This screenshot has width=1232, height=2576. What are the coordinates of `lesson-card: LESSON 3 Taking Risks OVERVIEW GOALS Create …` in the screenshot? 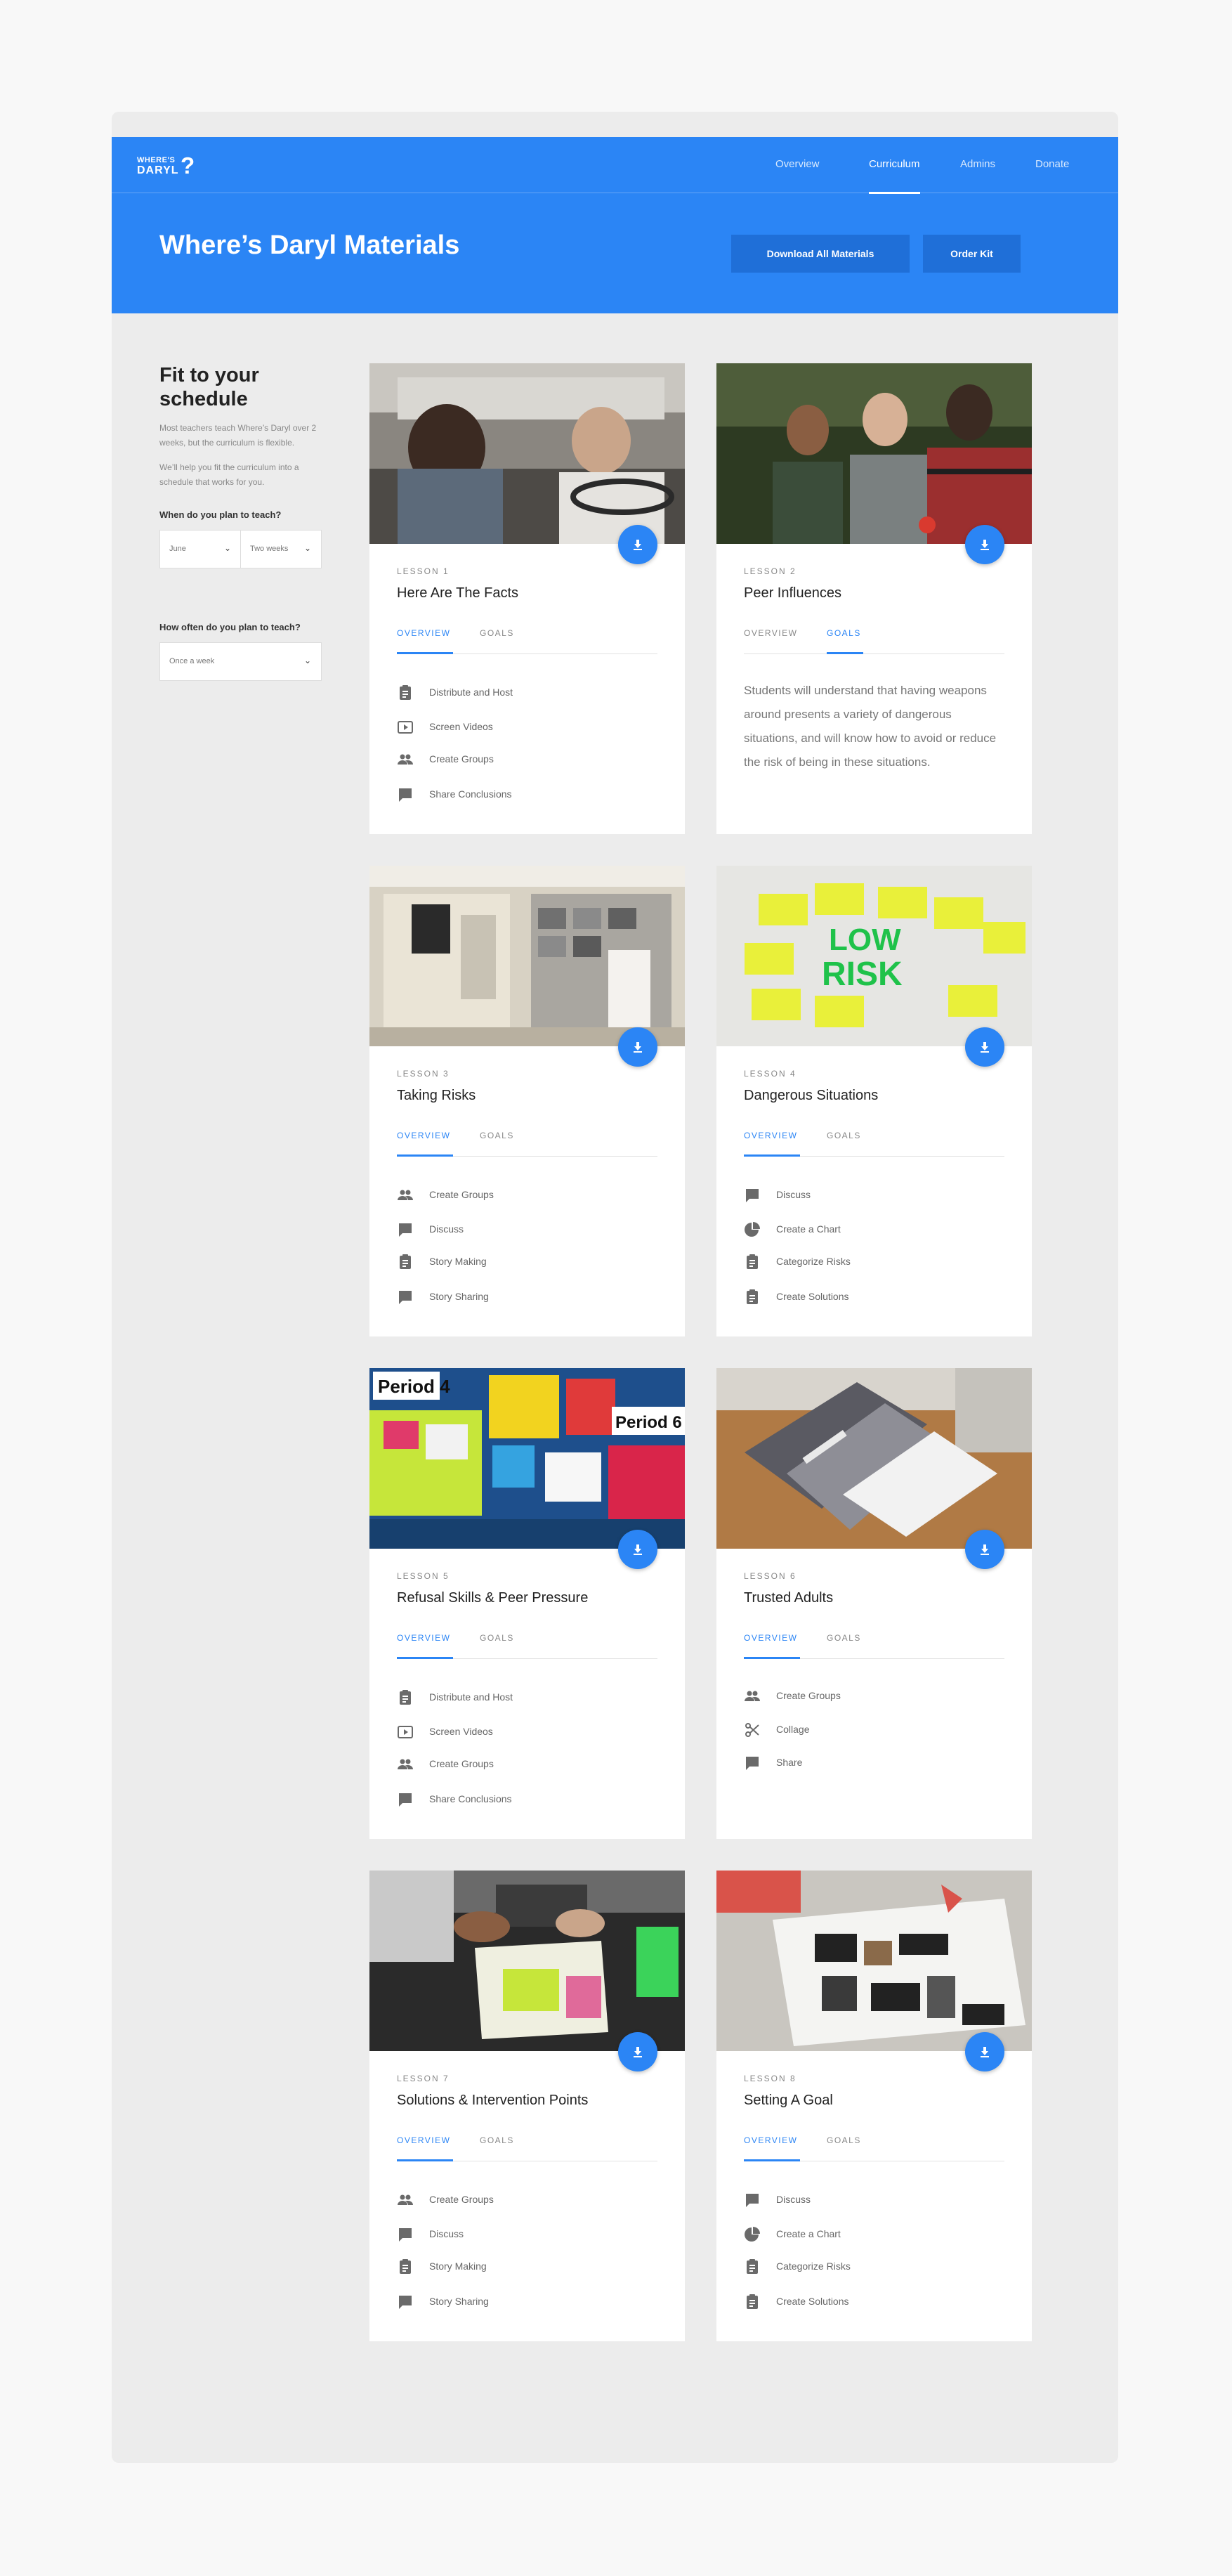 It's located at (527, 1101).